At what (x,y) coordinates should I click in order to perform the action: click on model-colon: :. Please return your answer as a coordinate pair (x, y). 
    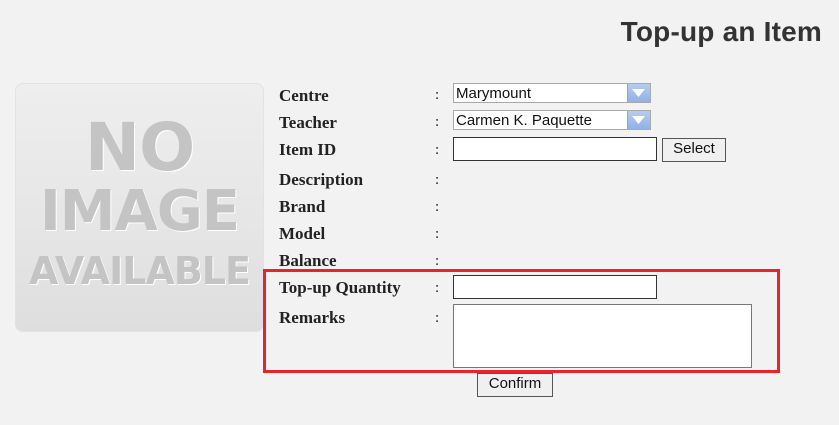
    Looking at the image, I should click on (437, 234).